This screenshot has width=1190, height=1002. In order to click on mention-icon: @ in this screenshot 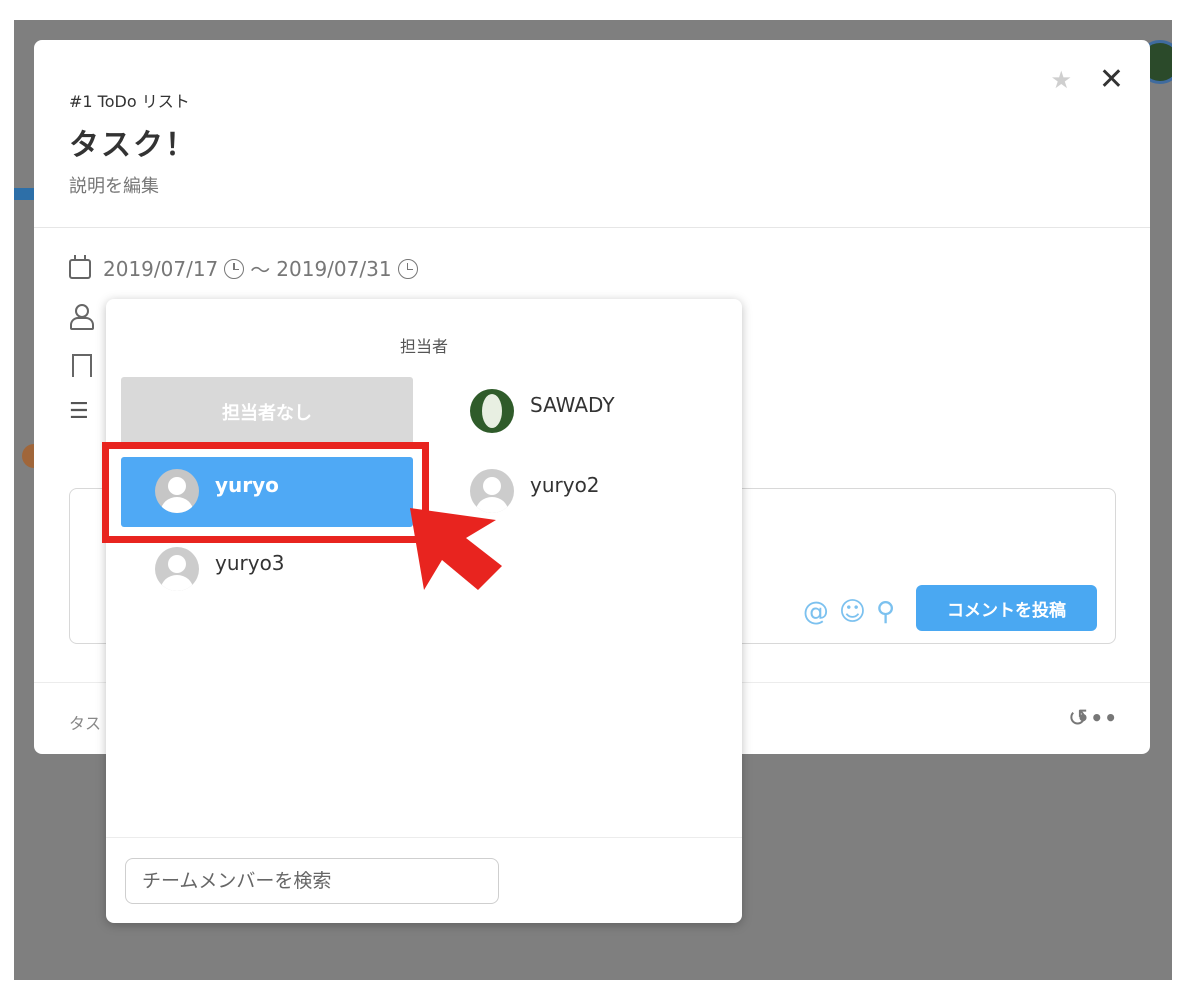, I will do `click(816, 612)`.